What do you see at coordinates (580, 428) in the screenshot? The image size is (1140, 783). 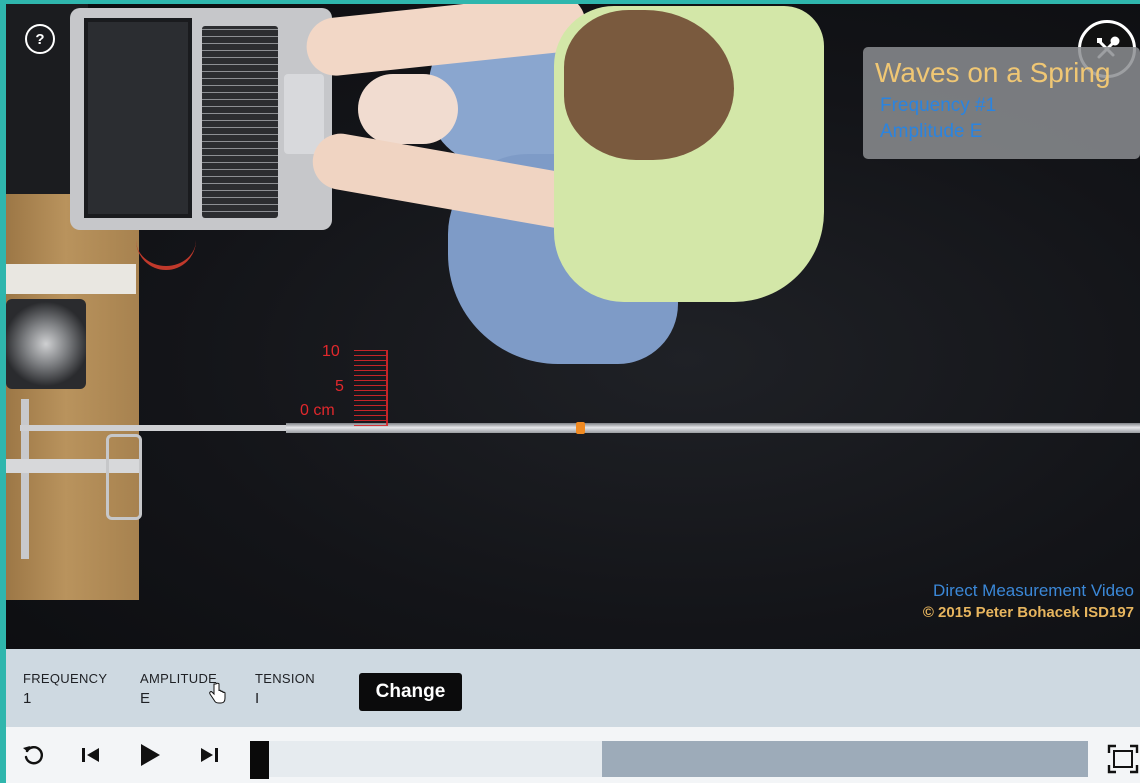 I see `spring-marker` at bounding box center [580, 428].